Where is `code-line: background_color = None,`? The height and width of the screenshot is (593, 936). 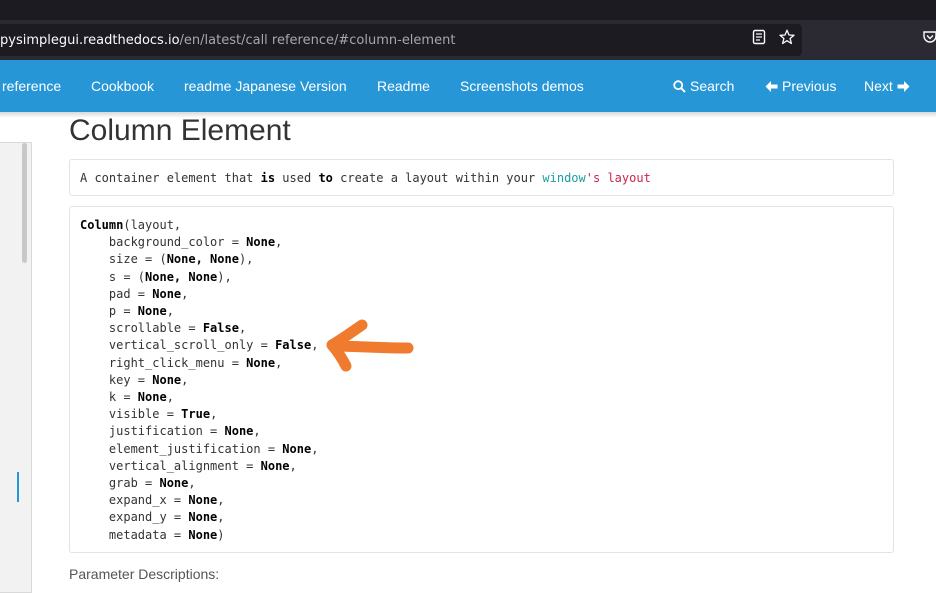
code-line: background_color = None, is located at coordinates (181, 242).